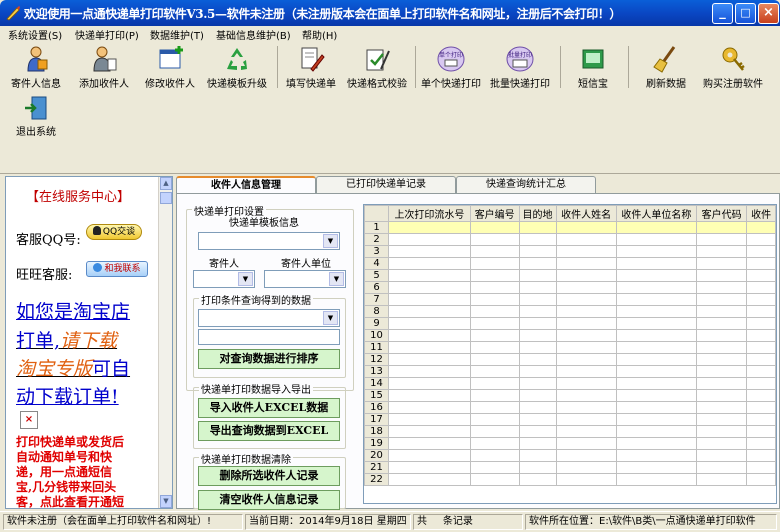 This screenshot has width=780, height=532. I want to click on table-row: 6, so click(570, 287).